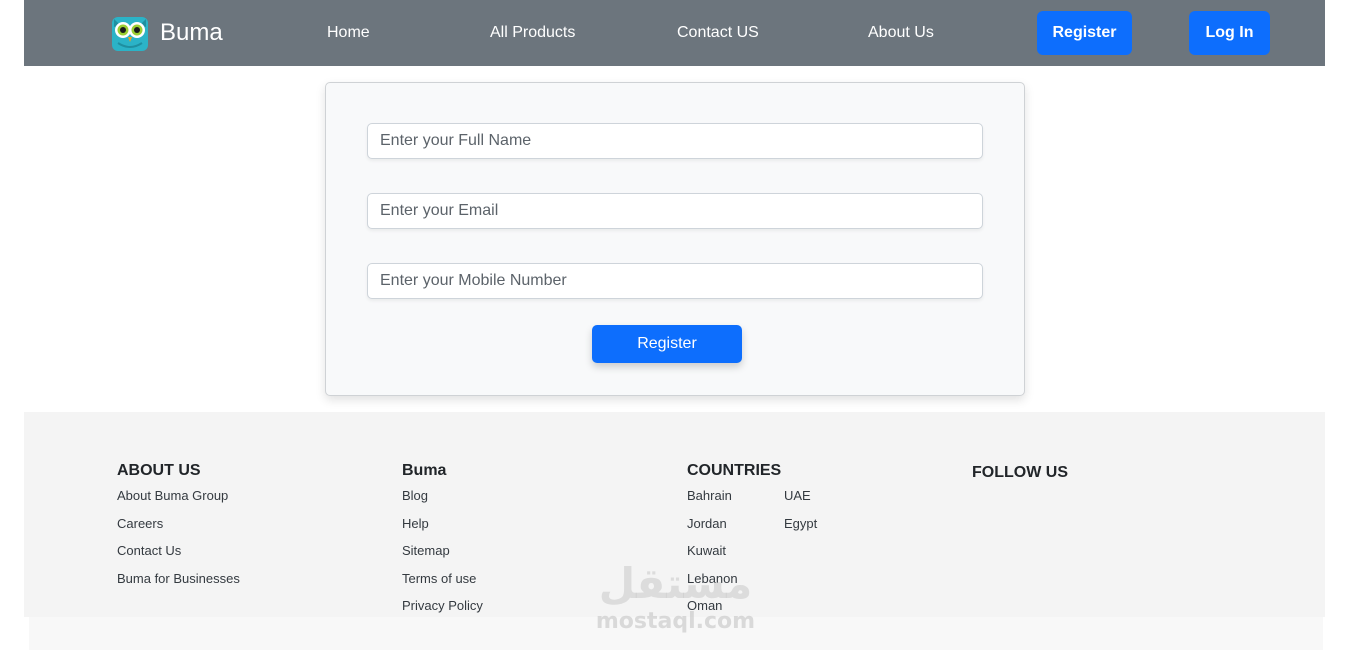 This screenshot has width=1350, height=650. What do you see at coordinates (735, 578) in the screenshot?
I see `country-link-lebanon: Lebanon` at bounding box center [735, 578].